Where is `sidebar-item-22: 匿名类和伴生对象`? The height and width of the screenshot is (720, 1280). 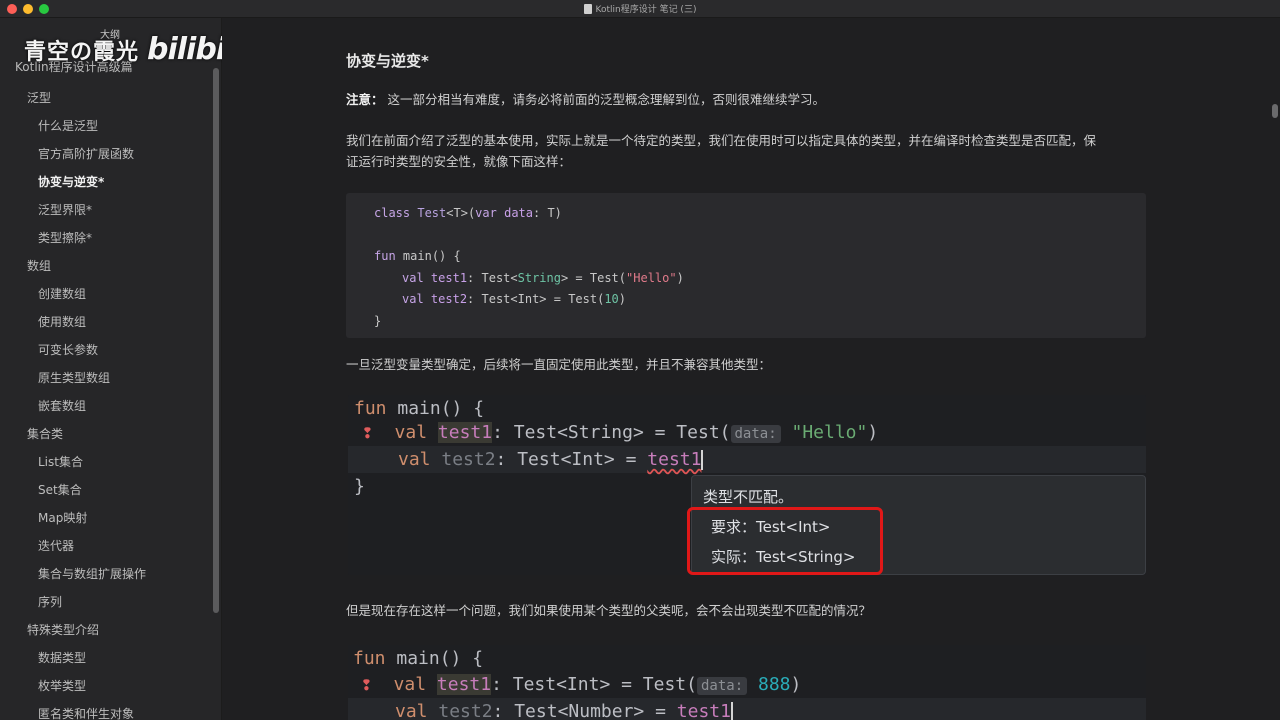 sidebar-item-22: 匿名类和伴生对象 is located at coordinates (107, 710).